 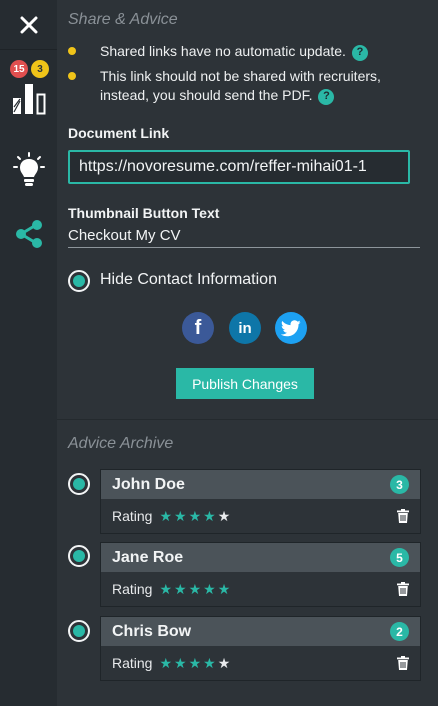 I want to click on advice-card: Jane Roe 5 Rating ★ ★ ★ ★ ★, so click(x=260, y=574).